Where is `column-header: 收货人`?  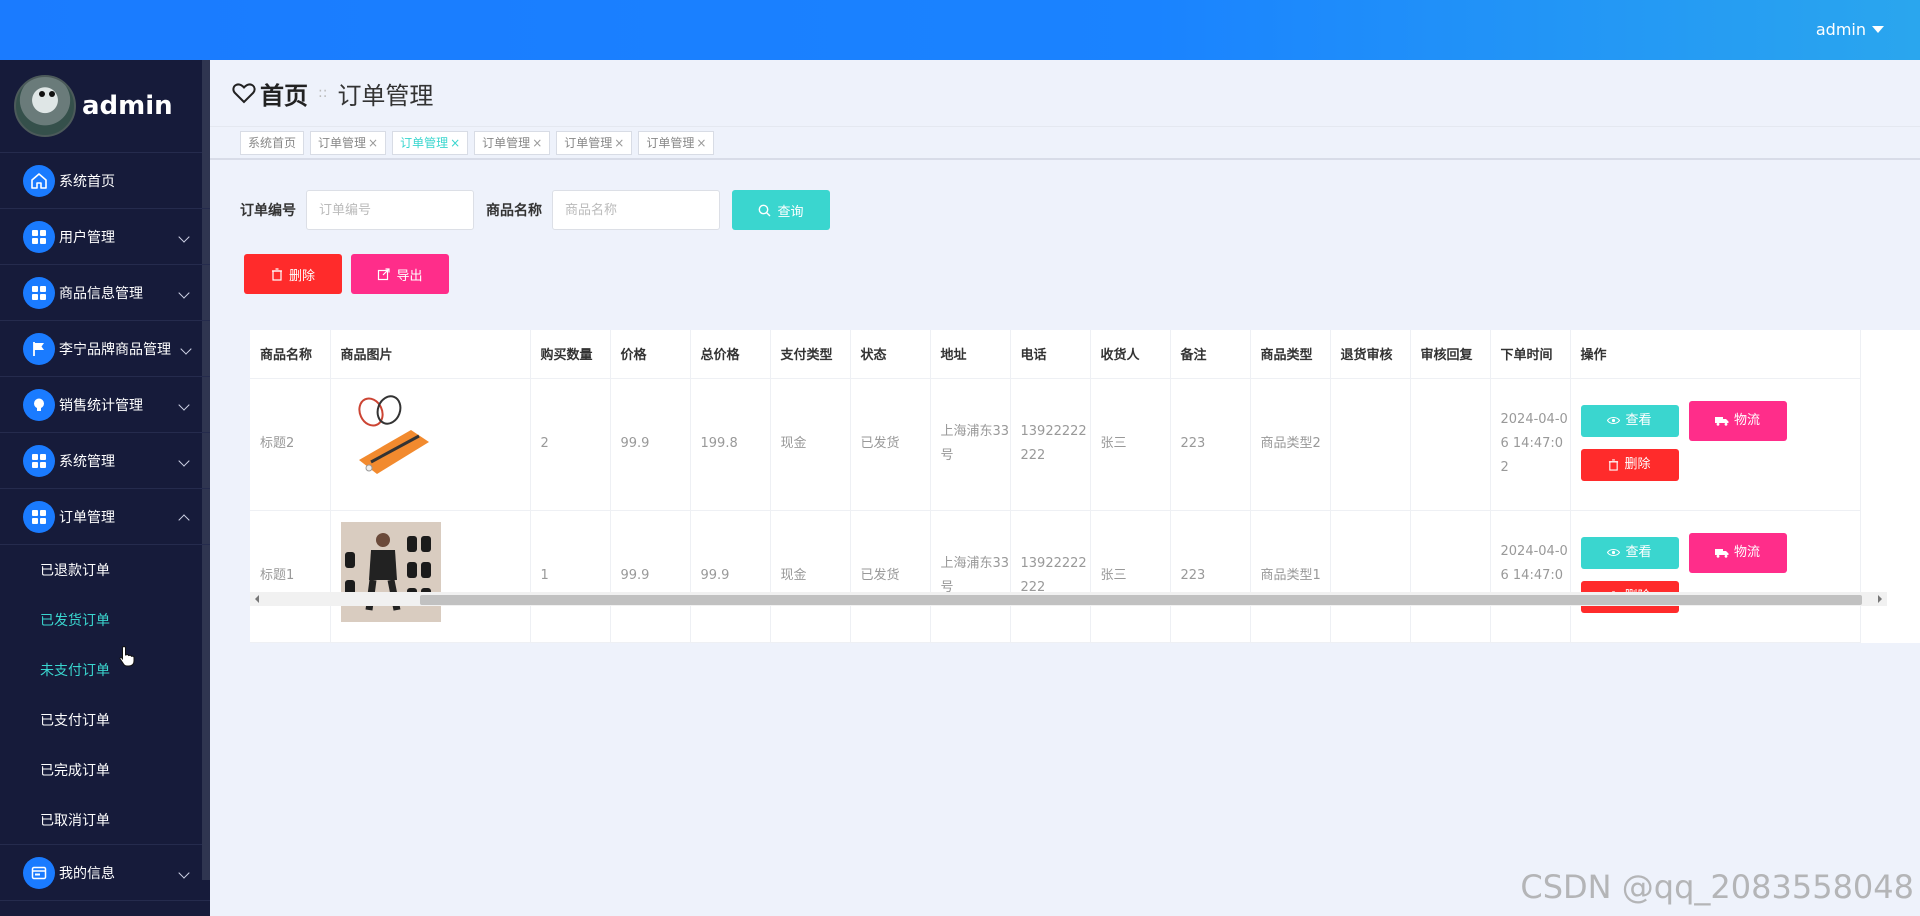
column-header: 收货人 is located at coordinates (1130, 354).